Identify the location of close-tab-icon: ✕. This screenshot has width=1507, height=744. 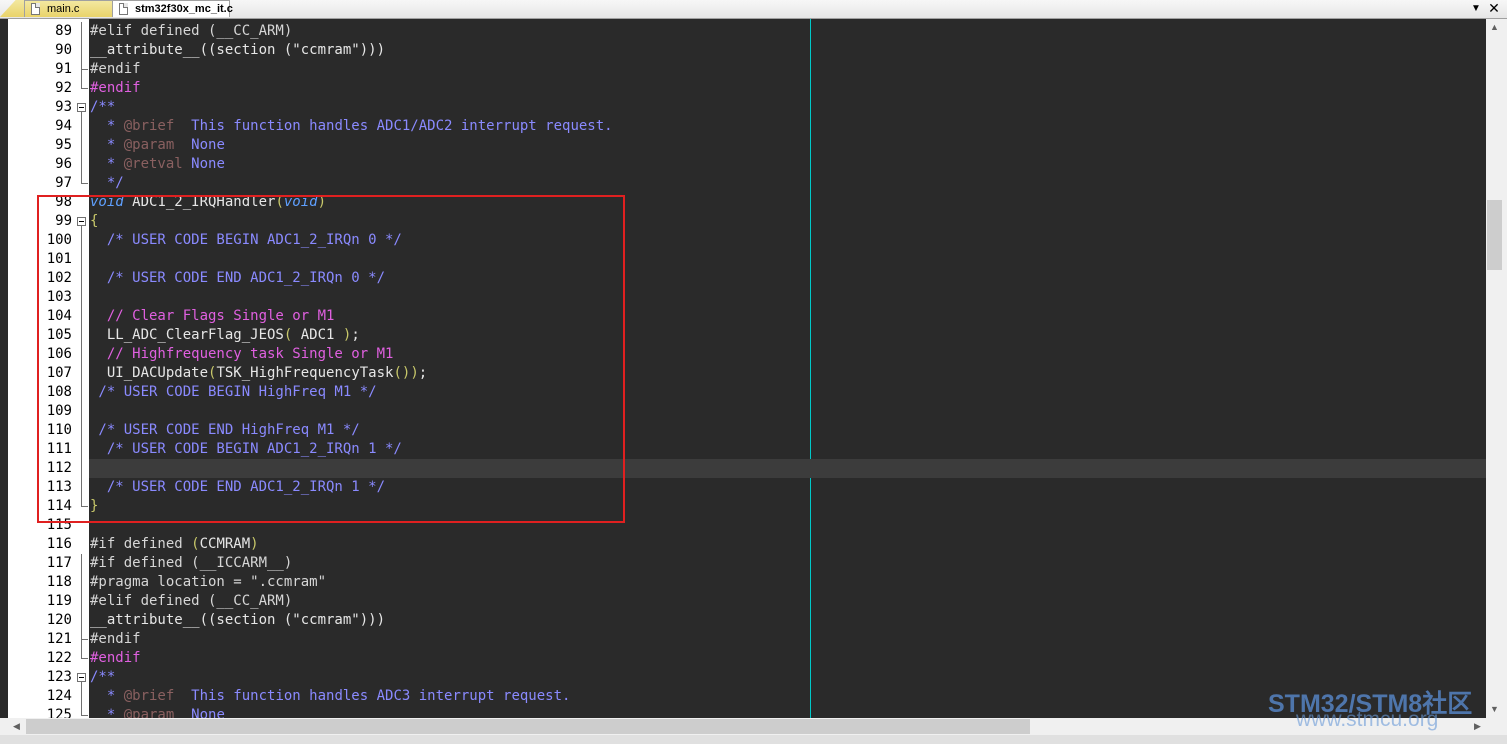
(1494, 8).